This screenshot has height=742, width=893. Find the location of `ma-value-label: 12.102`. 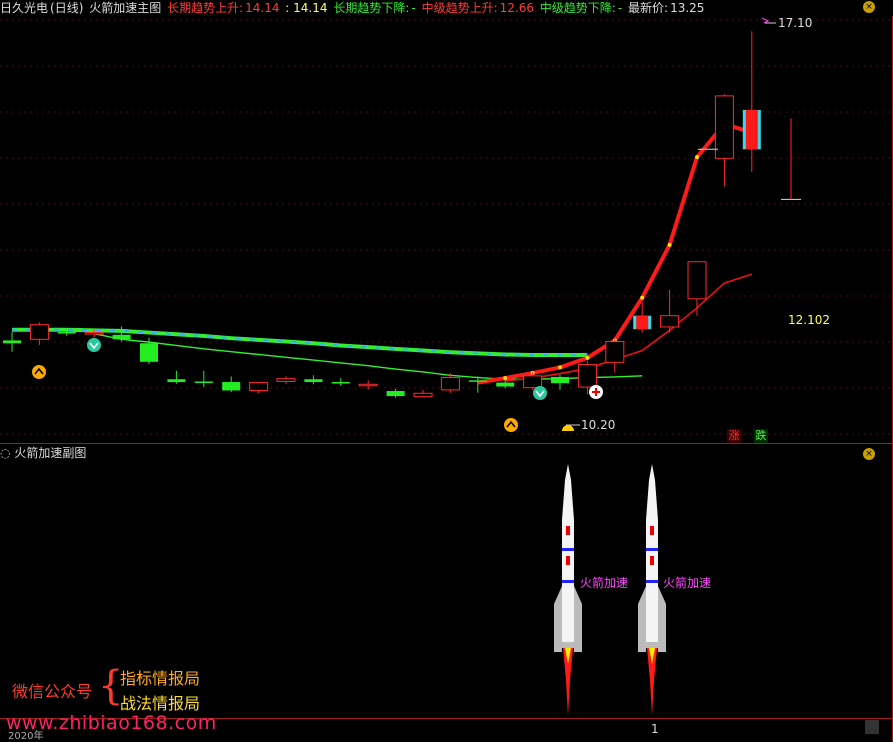

ma-value-label: 12.102 is located at coordinates (809, 320).